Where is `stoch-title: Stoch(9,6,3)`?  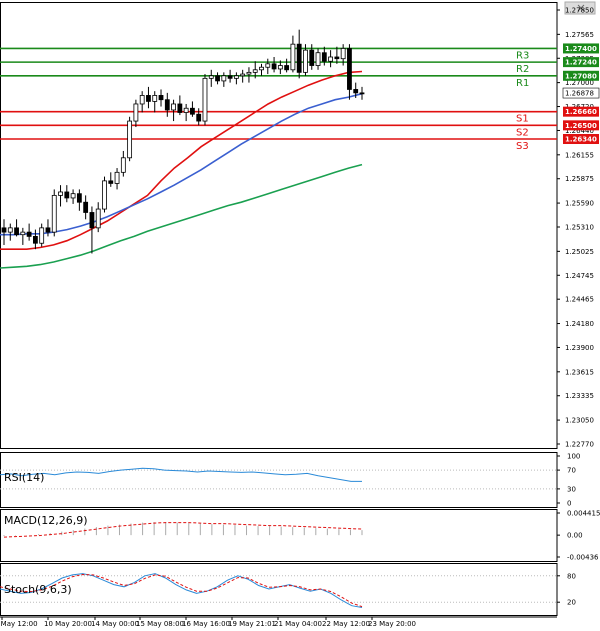
stoch-title: Stoch(9,6,3) is located at coordinates (38, 589).